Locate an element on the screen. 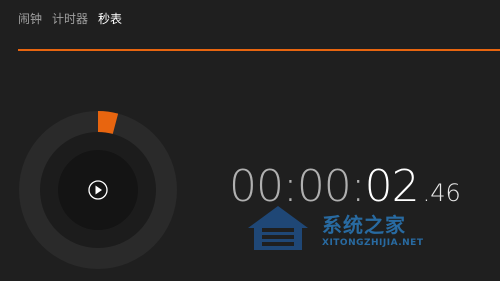 The height and width of the screenshot is (281, 500). tab-timer: 计时器 is located at coordinates (70, 18).